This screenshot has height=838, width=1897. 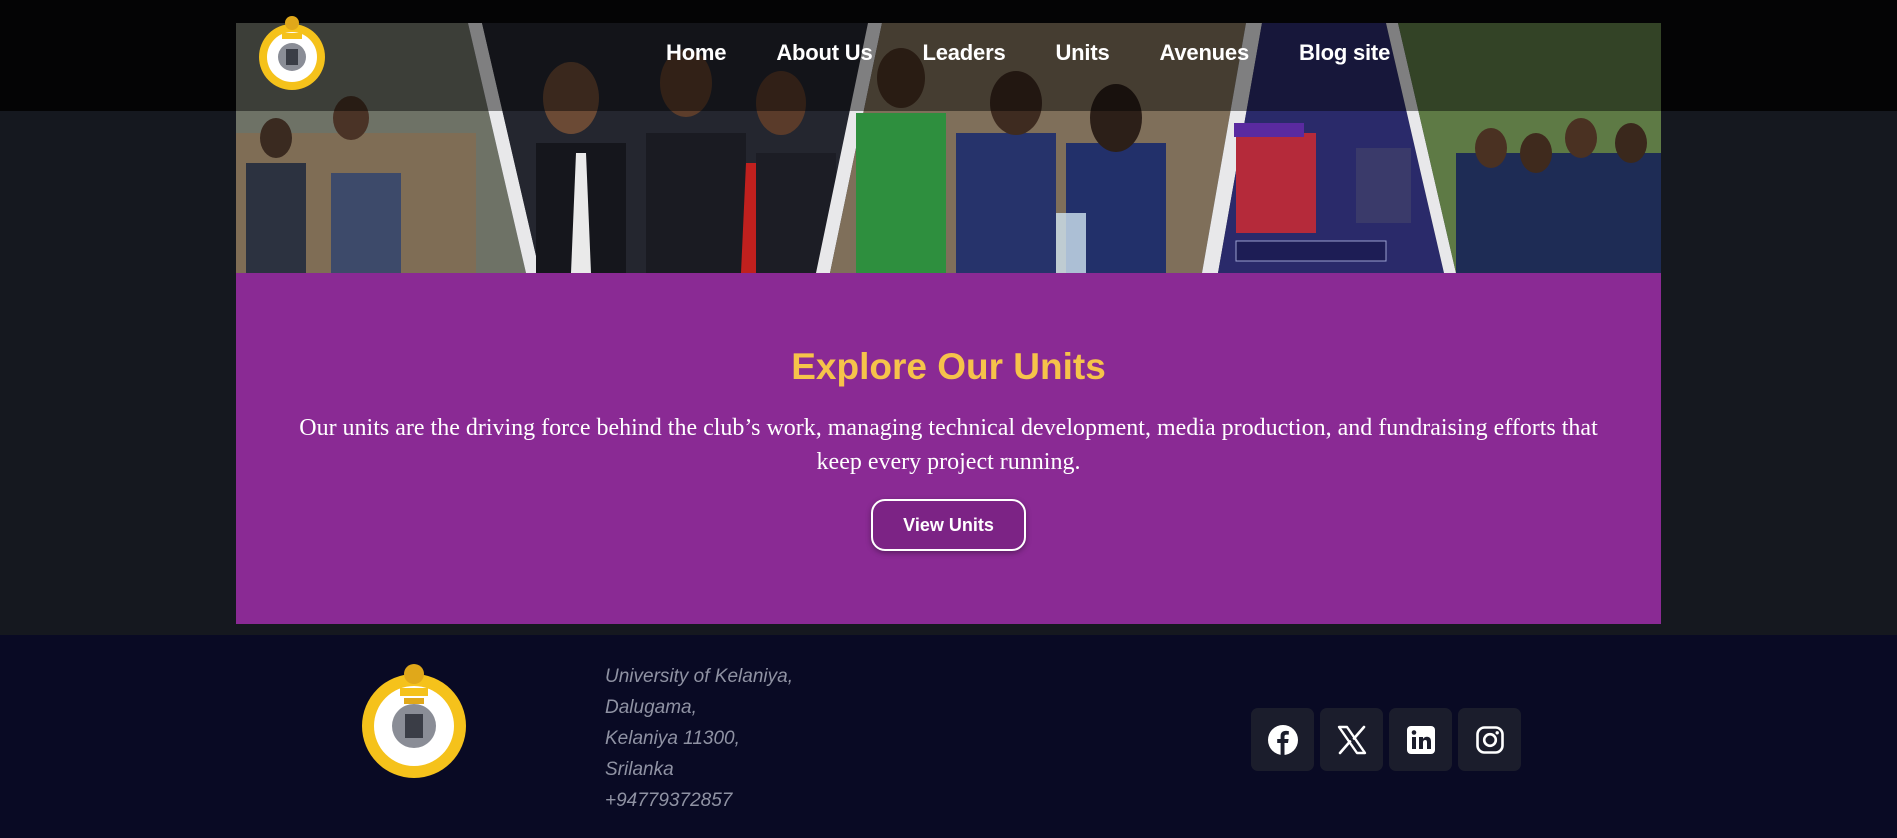 What do you see at coordinates (948, 525) in the screenshot?
I see `view-units-button: View Units` at bounding box center [948, 525].